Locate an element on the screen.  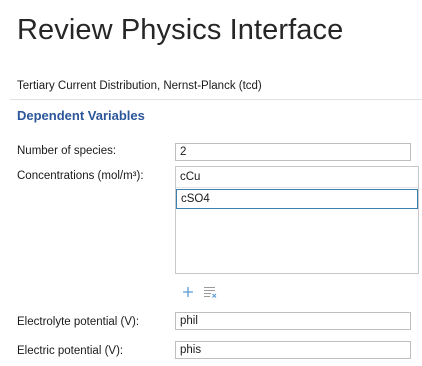
divider is located at coordinates (216, 99).